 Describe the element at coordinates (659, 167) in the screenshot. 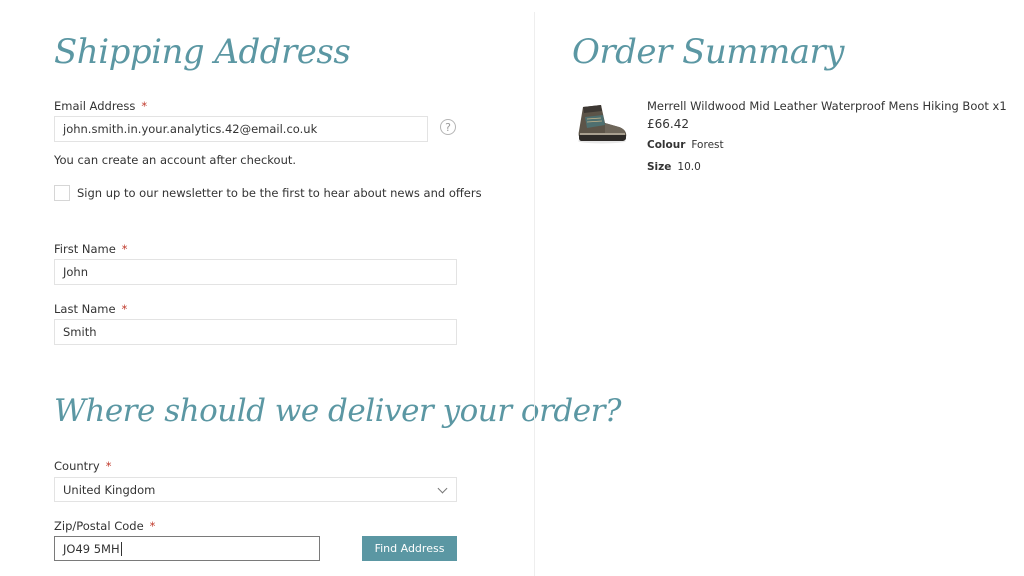

I see `size-label: Size` at that location.